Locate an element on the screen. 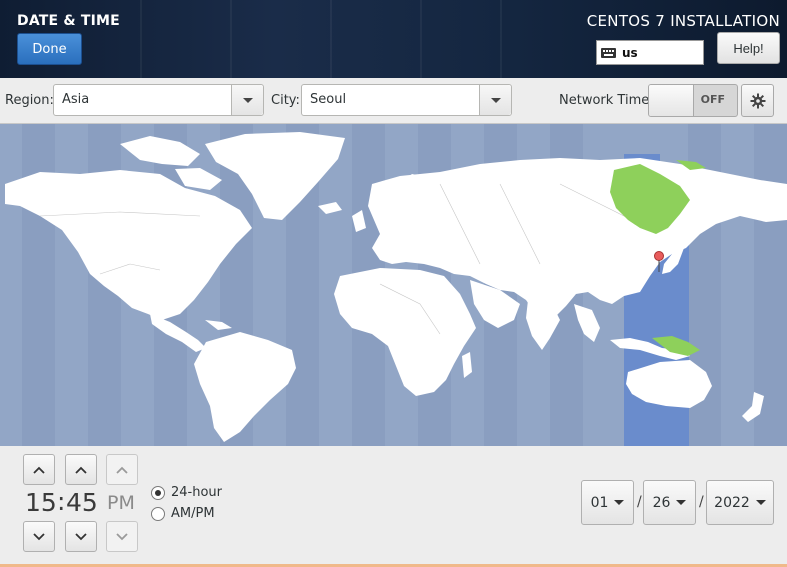 The height and width of the screenshot is (567, 787). minutes-value: 45 is located at coordinates (82, 502).